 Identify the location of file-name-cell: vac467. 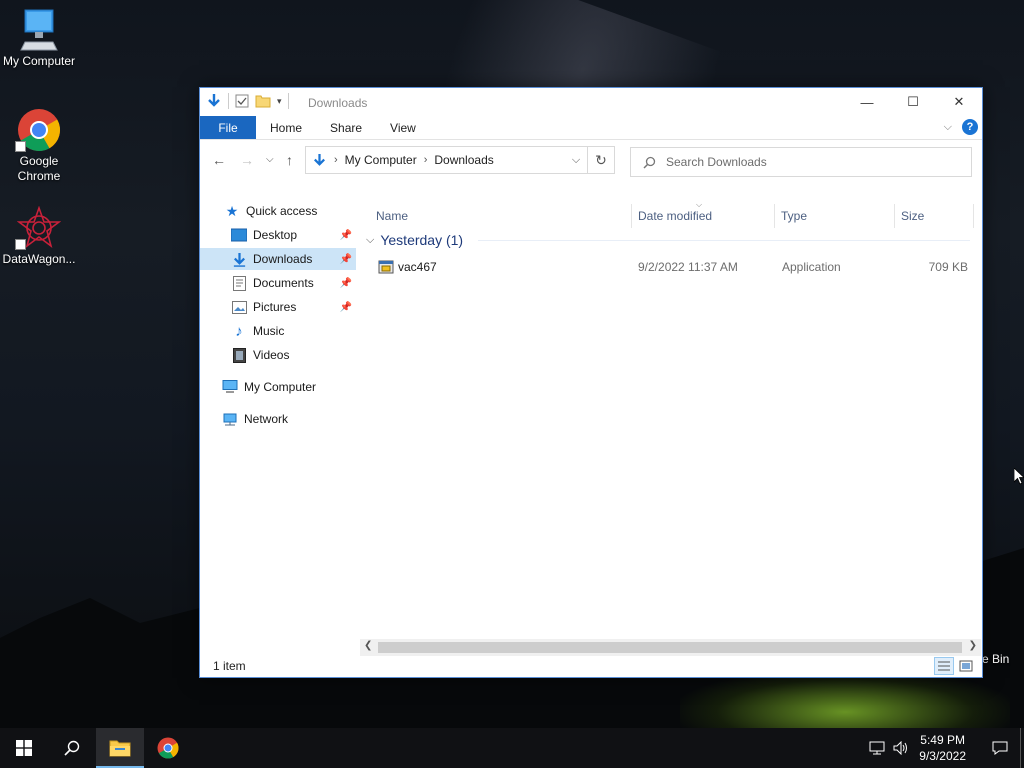
(503, 267).